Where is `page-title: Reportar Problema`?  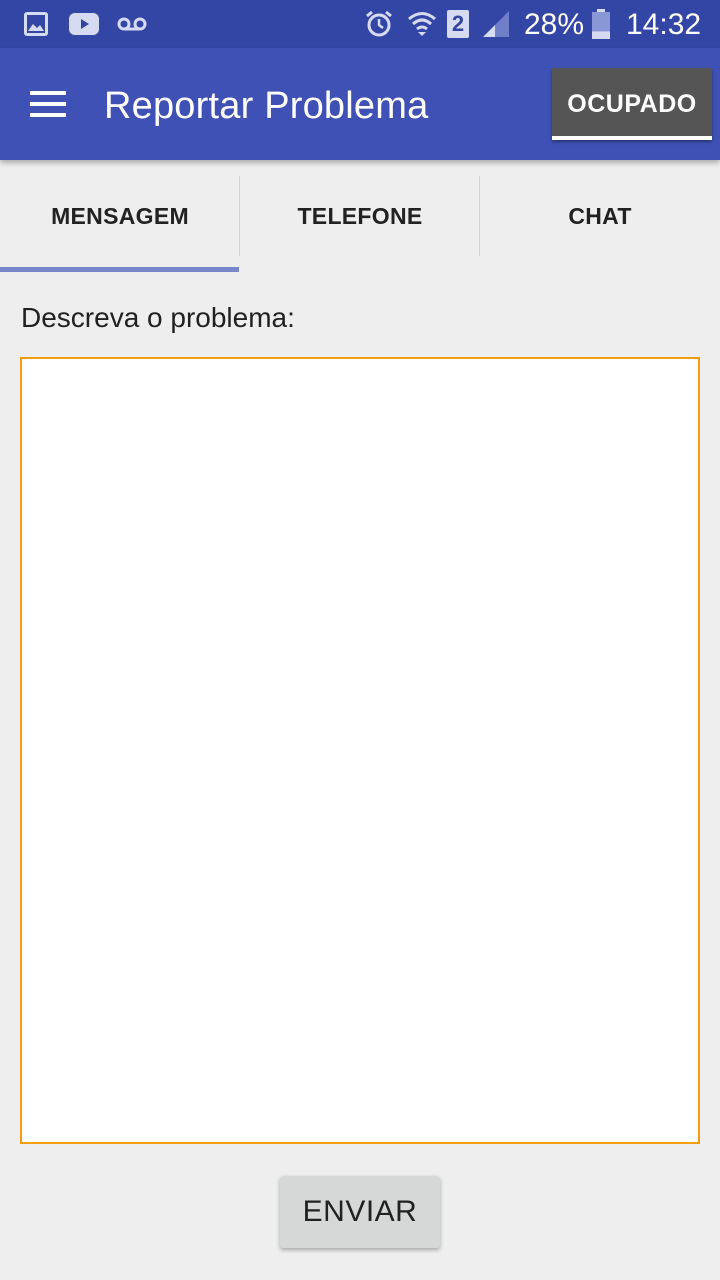
page-title: Reportar Problema is located at coordinates (266, 106).